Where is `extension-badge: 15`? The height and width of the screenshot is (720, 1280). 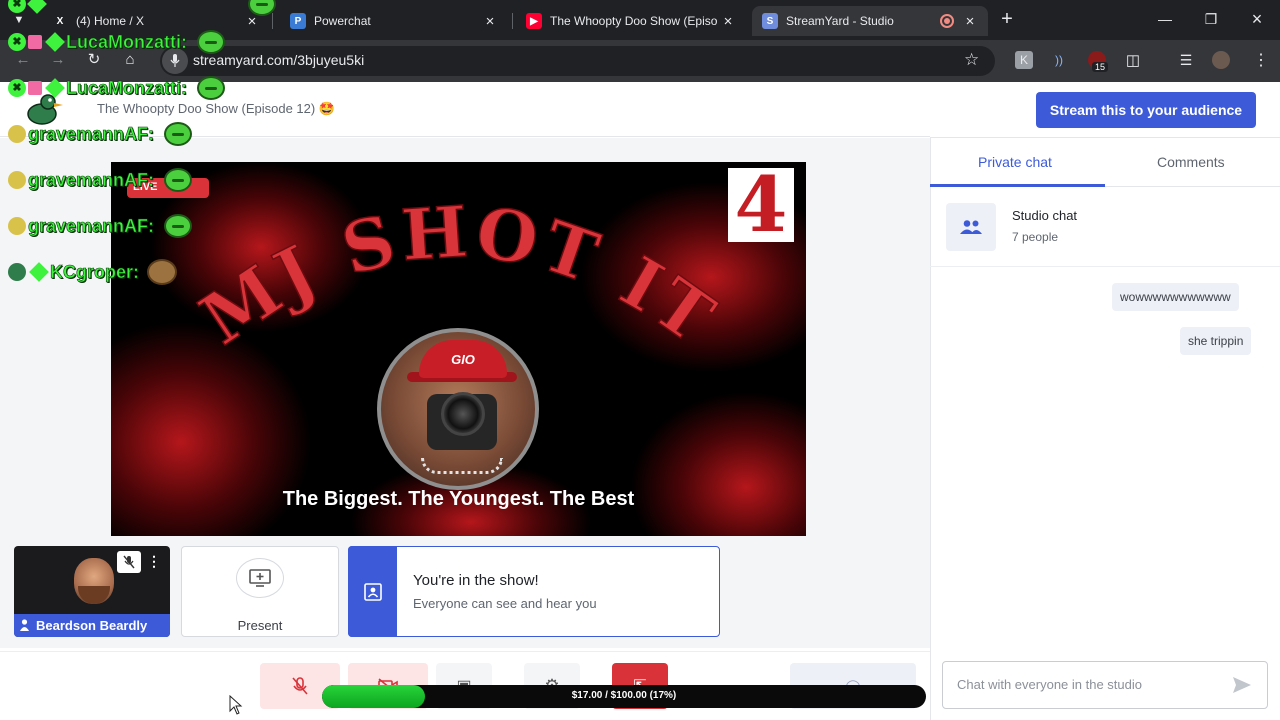 extension-badge: 15 is located at coordinates (1100, 67).